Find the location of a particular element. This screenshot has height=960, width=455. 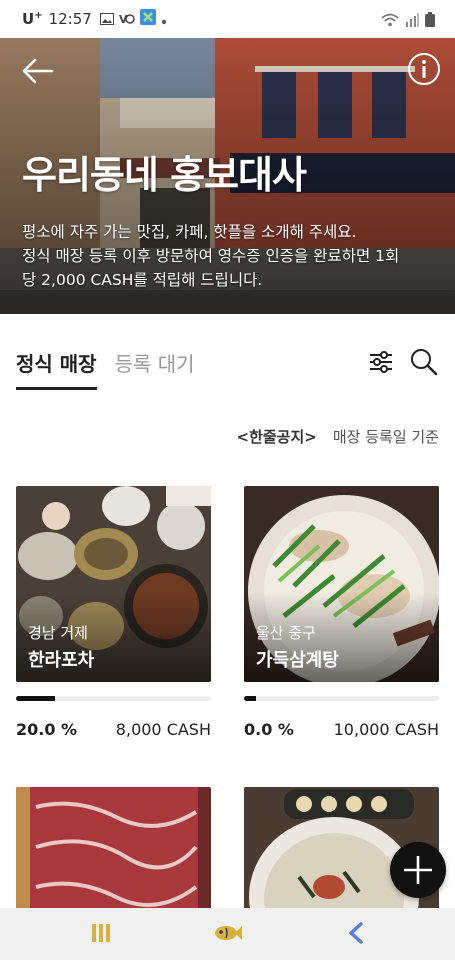

hero-description-line: 평소에 자주 가는 맛집, 카페, 핫플을 소개해 주세요. is located at coordinates (189, 232).